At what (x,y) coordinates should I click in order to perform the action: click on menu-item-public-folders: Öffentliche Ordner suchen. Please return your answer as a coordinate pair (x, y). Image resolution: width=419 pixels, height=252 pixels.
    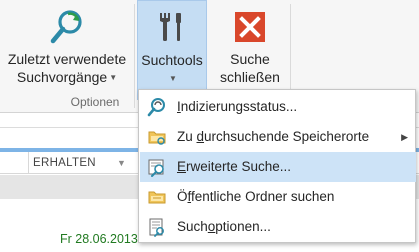
    Looking at the image, I should click on (278, 197).